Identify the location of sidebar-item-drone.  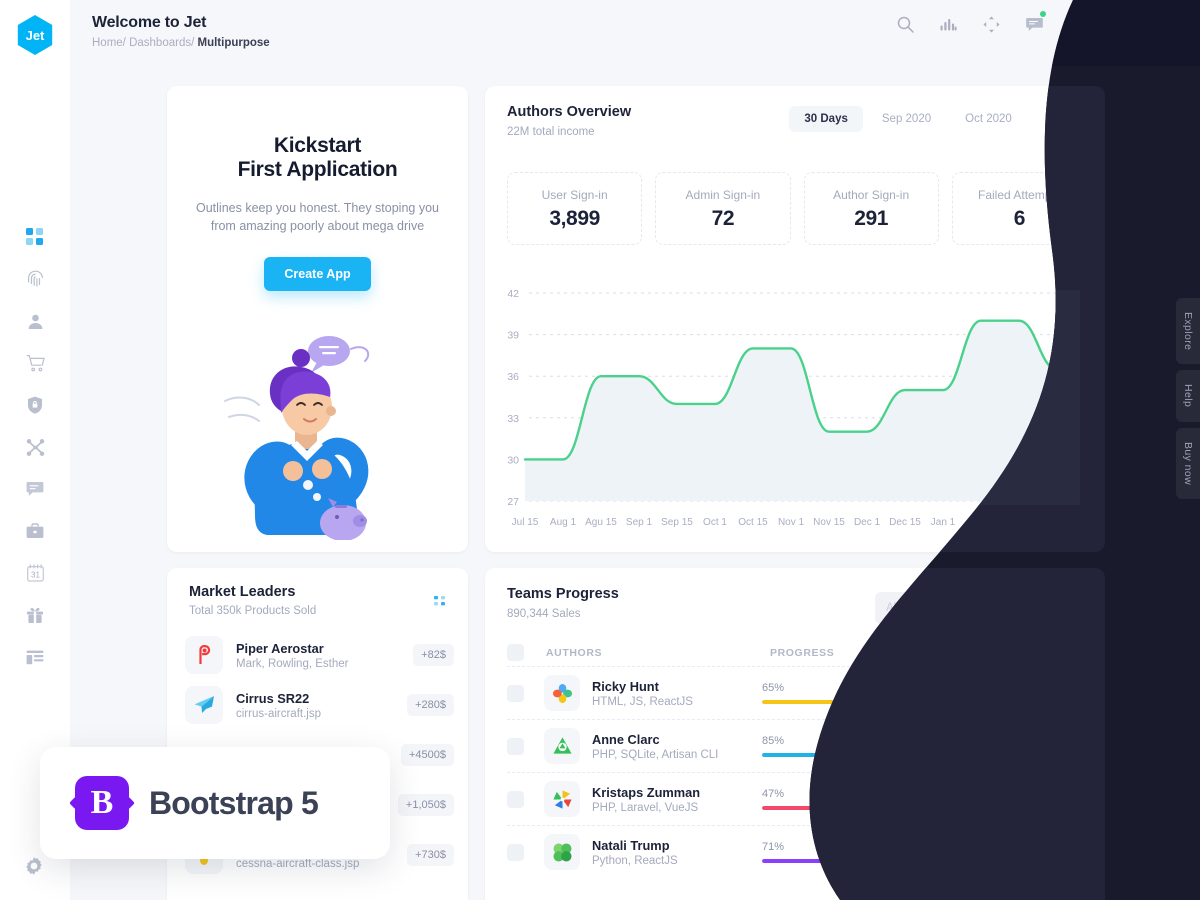
(35, 447).